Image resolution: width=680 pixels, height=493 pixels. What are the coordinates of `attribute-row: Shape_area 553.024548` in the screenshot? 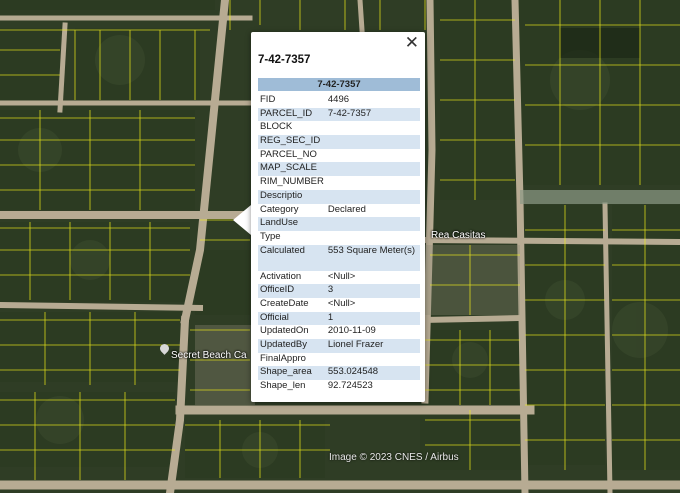 It's located at (339, 373).